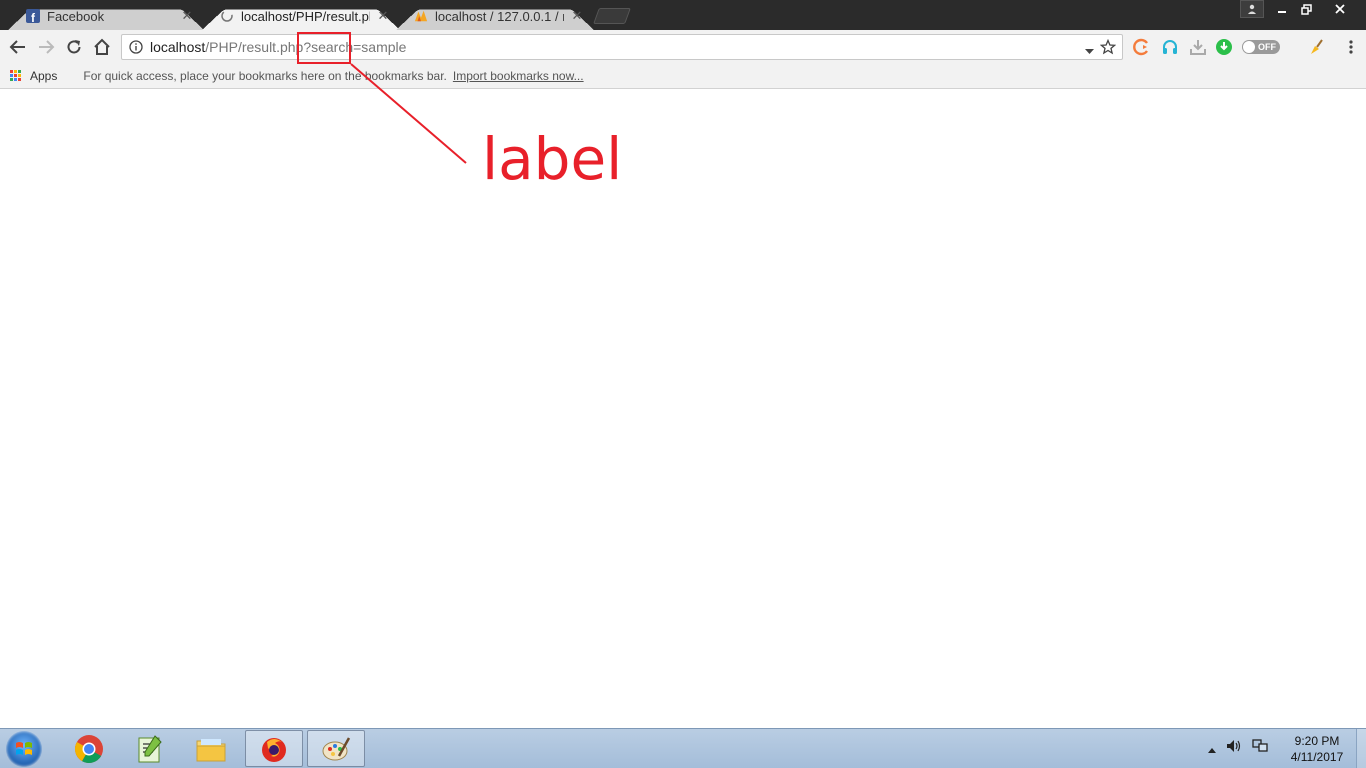 Image resolution: width=1366 pixels, height=768 pixels. I want to click on annotation-label: label, so click(552, 159).